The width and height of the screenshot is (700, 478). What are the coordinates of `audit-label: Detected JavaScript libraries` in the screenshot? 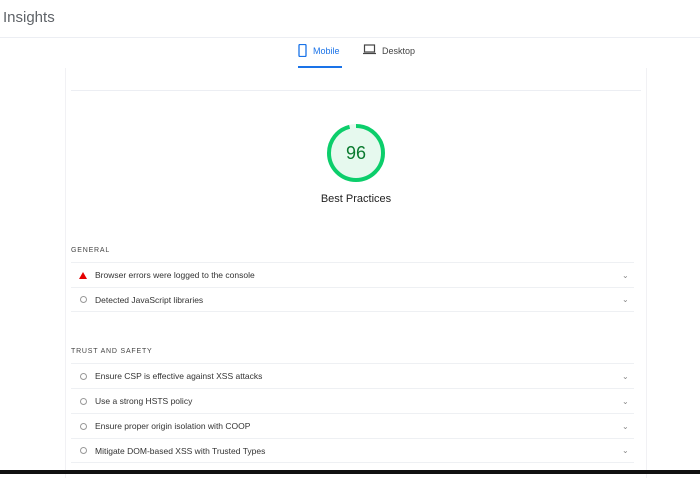 It's located at (149, 299).